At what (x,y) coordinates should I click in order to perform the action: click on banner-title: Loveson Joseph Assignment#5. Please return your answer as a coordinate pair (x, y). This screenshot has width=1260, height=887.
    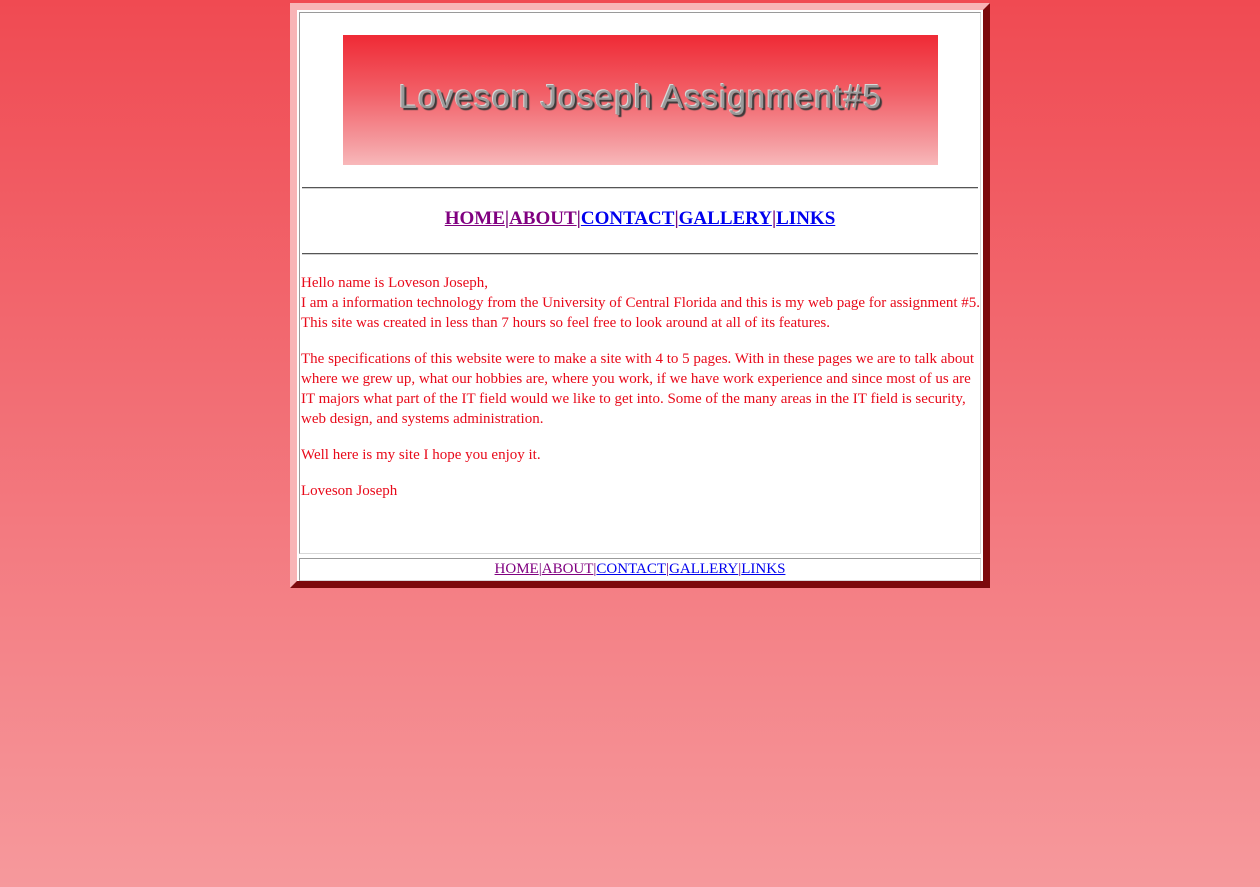
    Looking at the image, I should click on (640, 96).